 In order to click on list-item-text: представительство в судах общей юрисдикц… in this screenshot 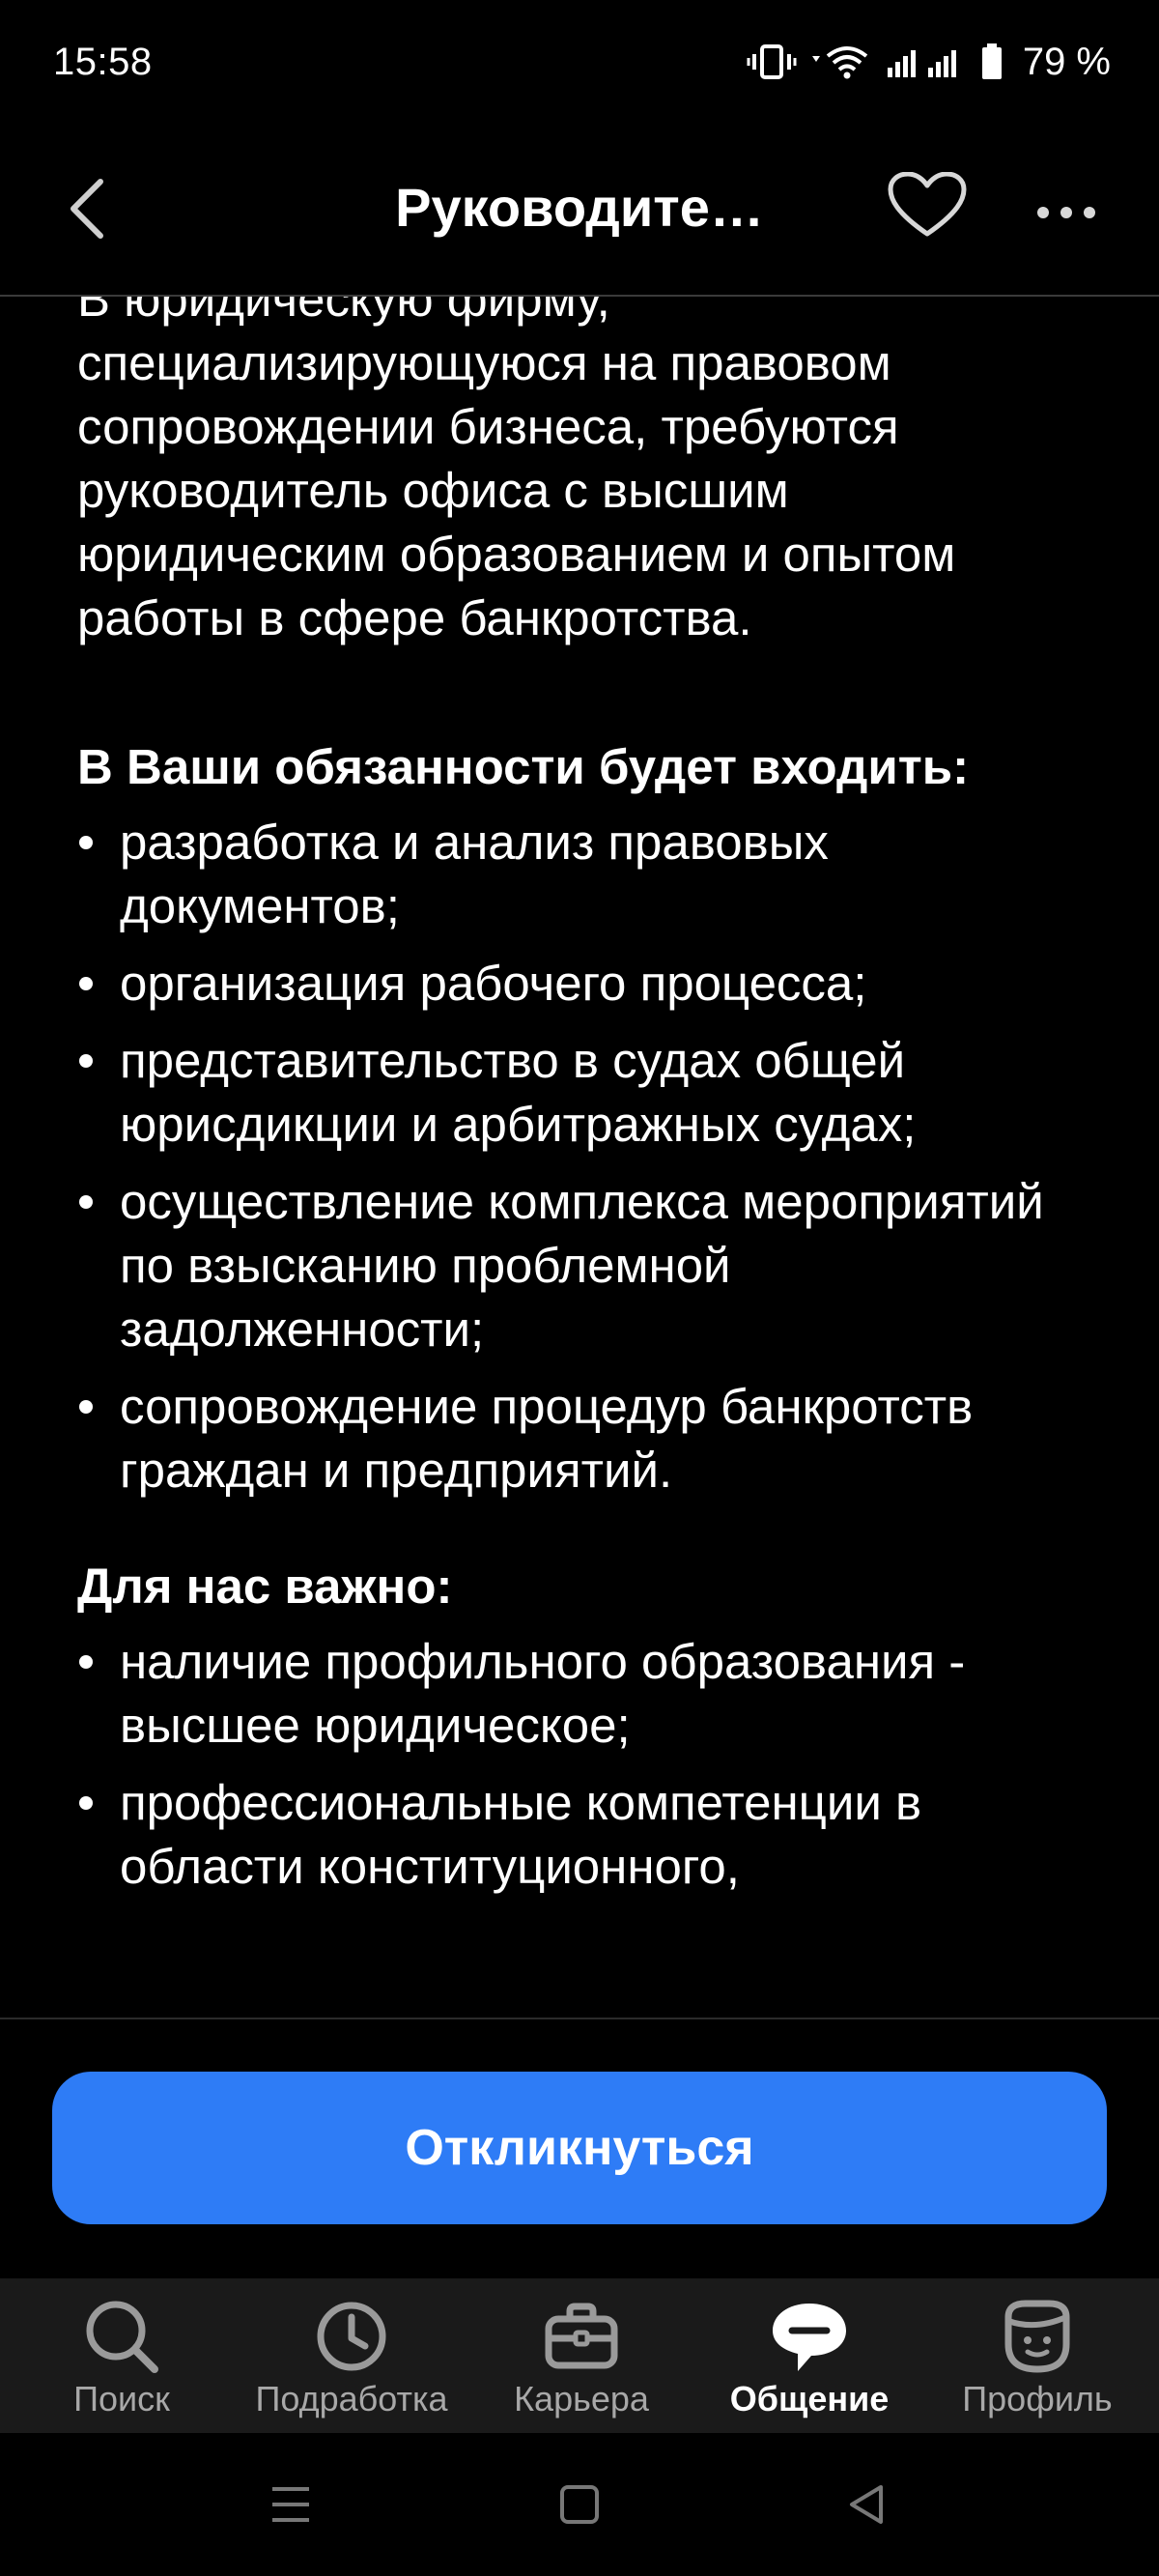, I will do `click(518, 1092)`.